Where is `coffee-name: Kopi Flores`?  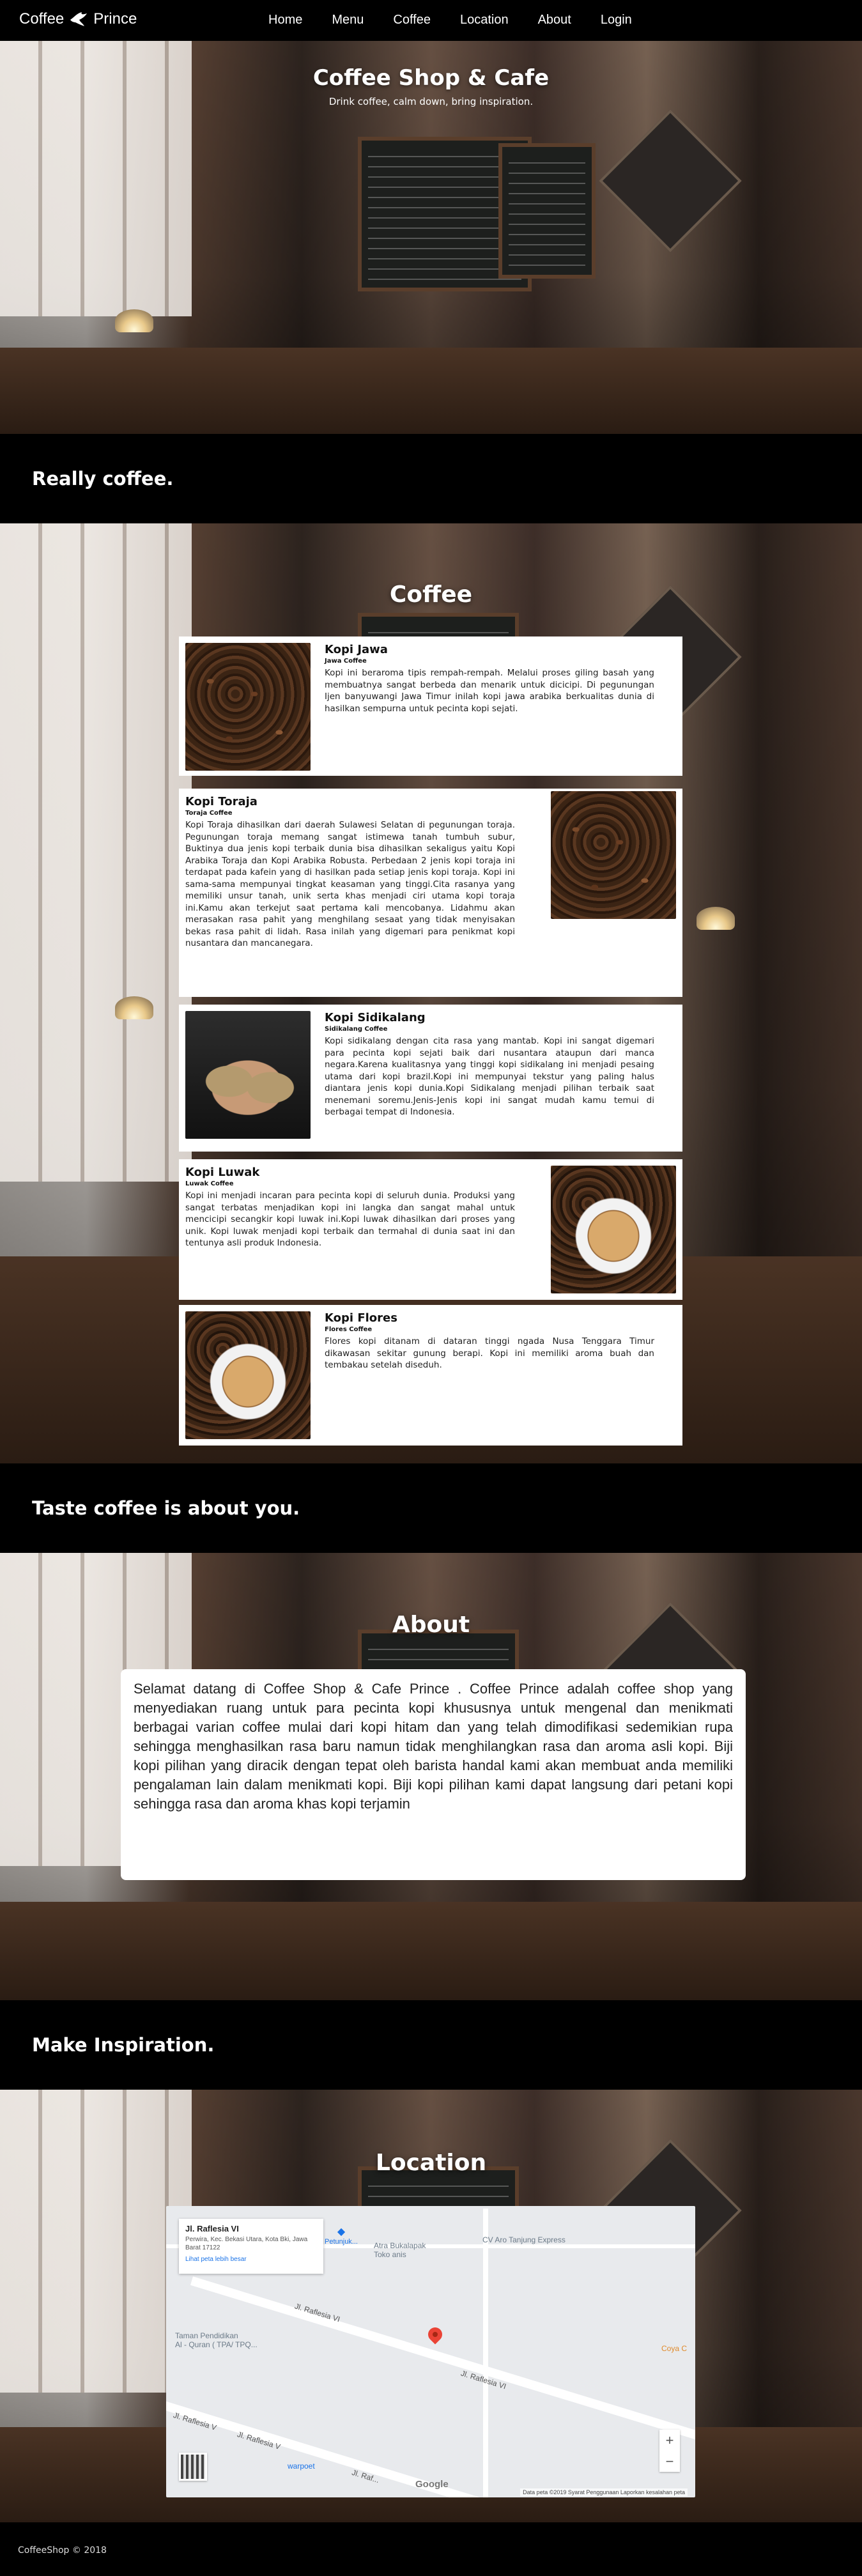 coffee-name: Kopi Flores is located at coordinates (361, 1318).